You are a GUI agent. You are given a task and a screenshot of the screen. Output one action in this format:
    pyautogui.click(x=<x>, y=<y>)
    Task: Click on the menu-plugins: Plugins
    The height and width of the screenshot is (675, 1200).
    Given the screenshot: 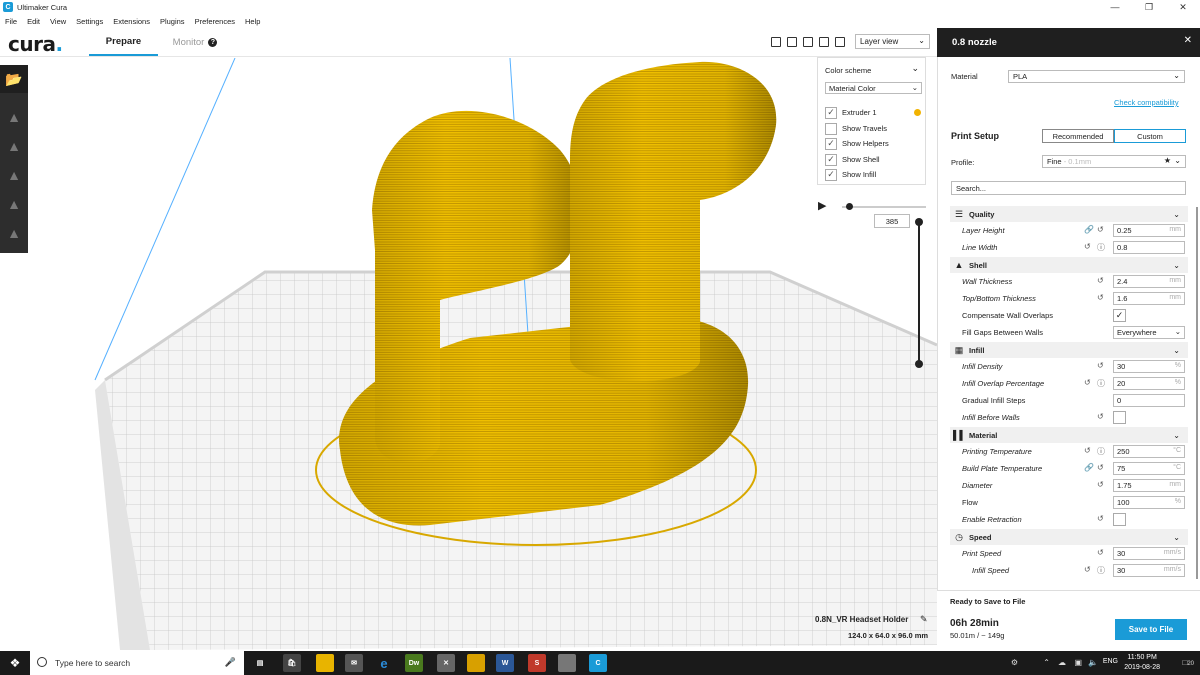 What is the action you would take?
    pyautogui.click(x=172, y=21)
    